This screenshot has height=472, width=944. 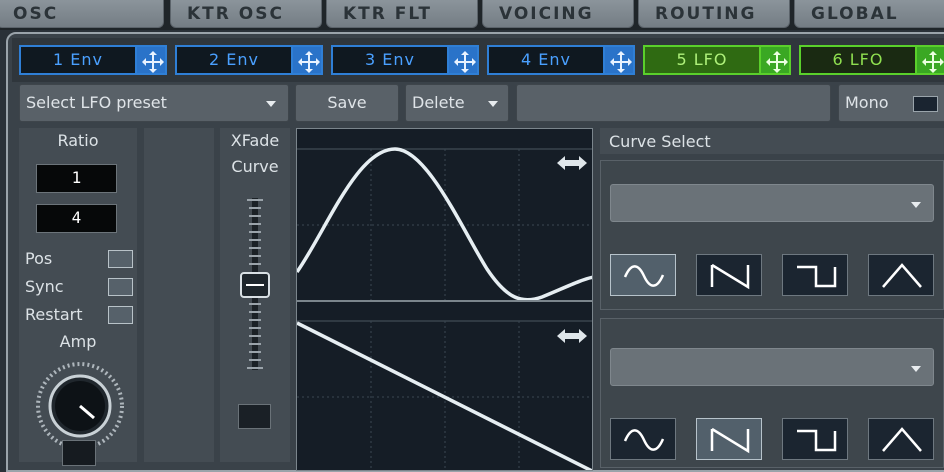 I want to click on mod-source-label: 1 Env, so click(x=78, y=59).